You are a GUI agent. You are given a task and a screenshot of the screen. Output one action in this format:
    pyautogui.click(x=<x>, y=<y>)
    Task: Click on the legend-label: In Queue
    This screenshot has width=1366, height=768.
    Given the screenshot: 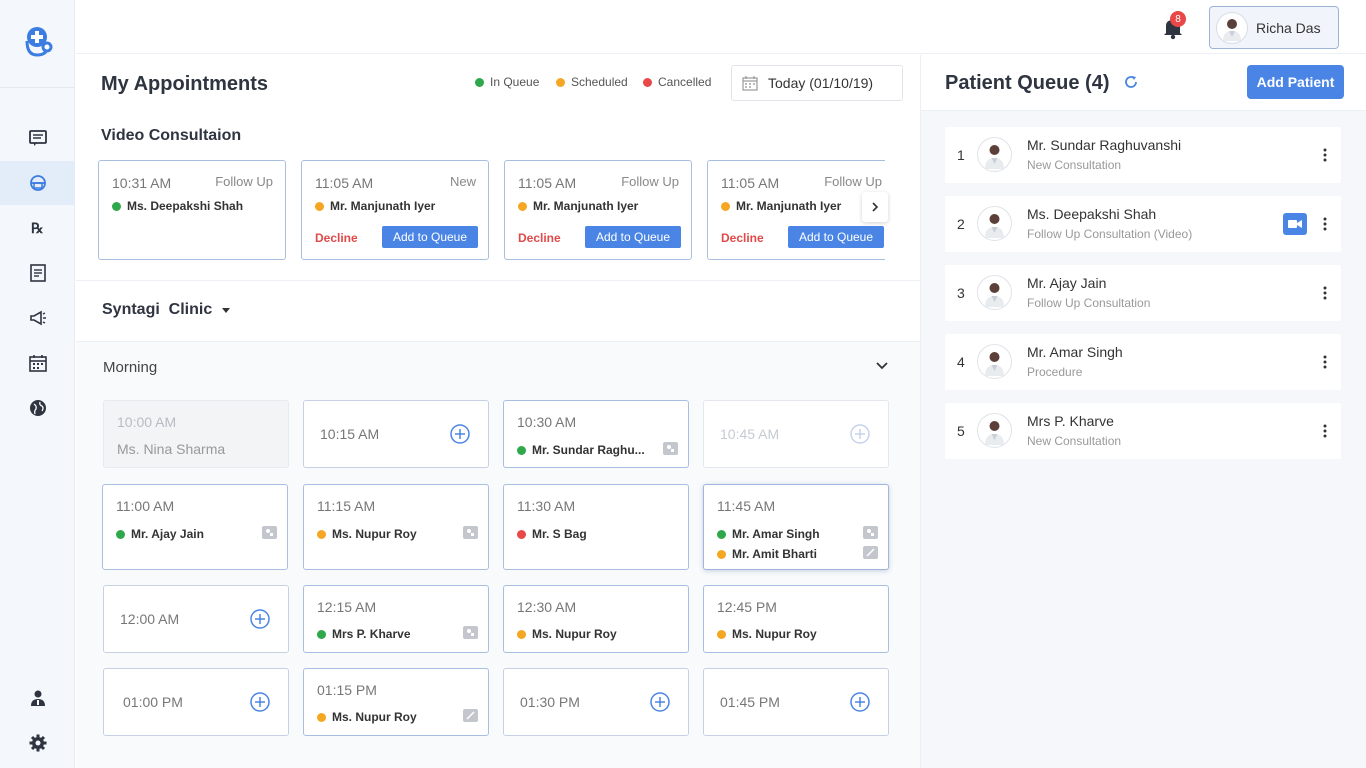 What is the action you would take?
    pyautogui.click(x=515, y=82)
    